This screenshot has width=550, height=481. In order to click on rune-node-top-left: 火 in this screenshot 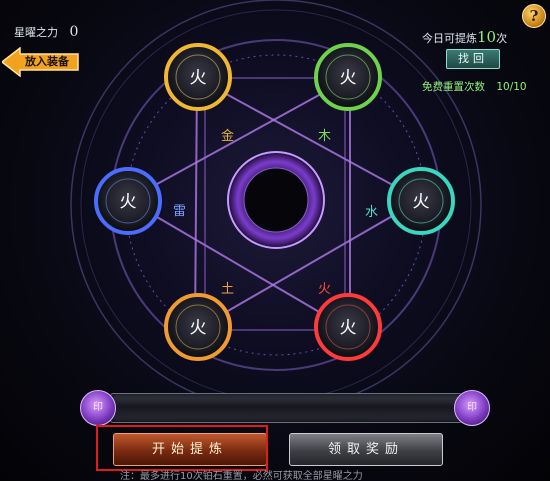, I will do `click(198, 77)`.